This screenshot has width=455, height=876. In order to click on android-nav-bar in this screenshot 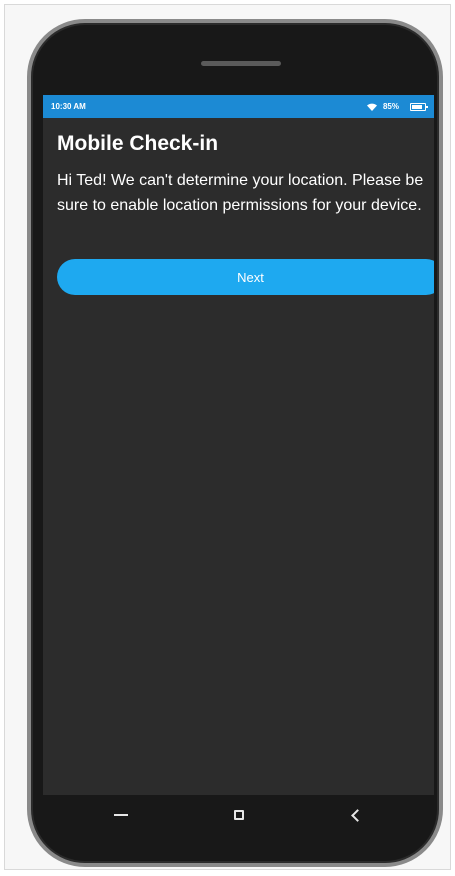, I will do `click(238, 815)`.